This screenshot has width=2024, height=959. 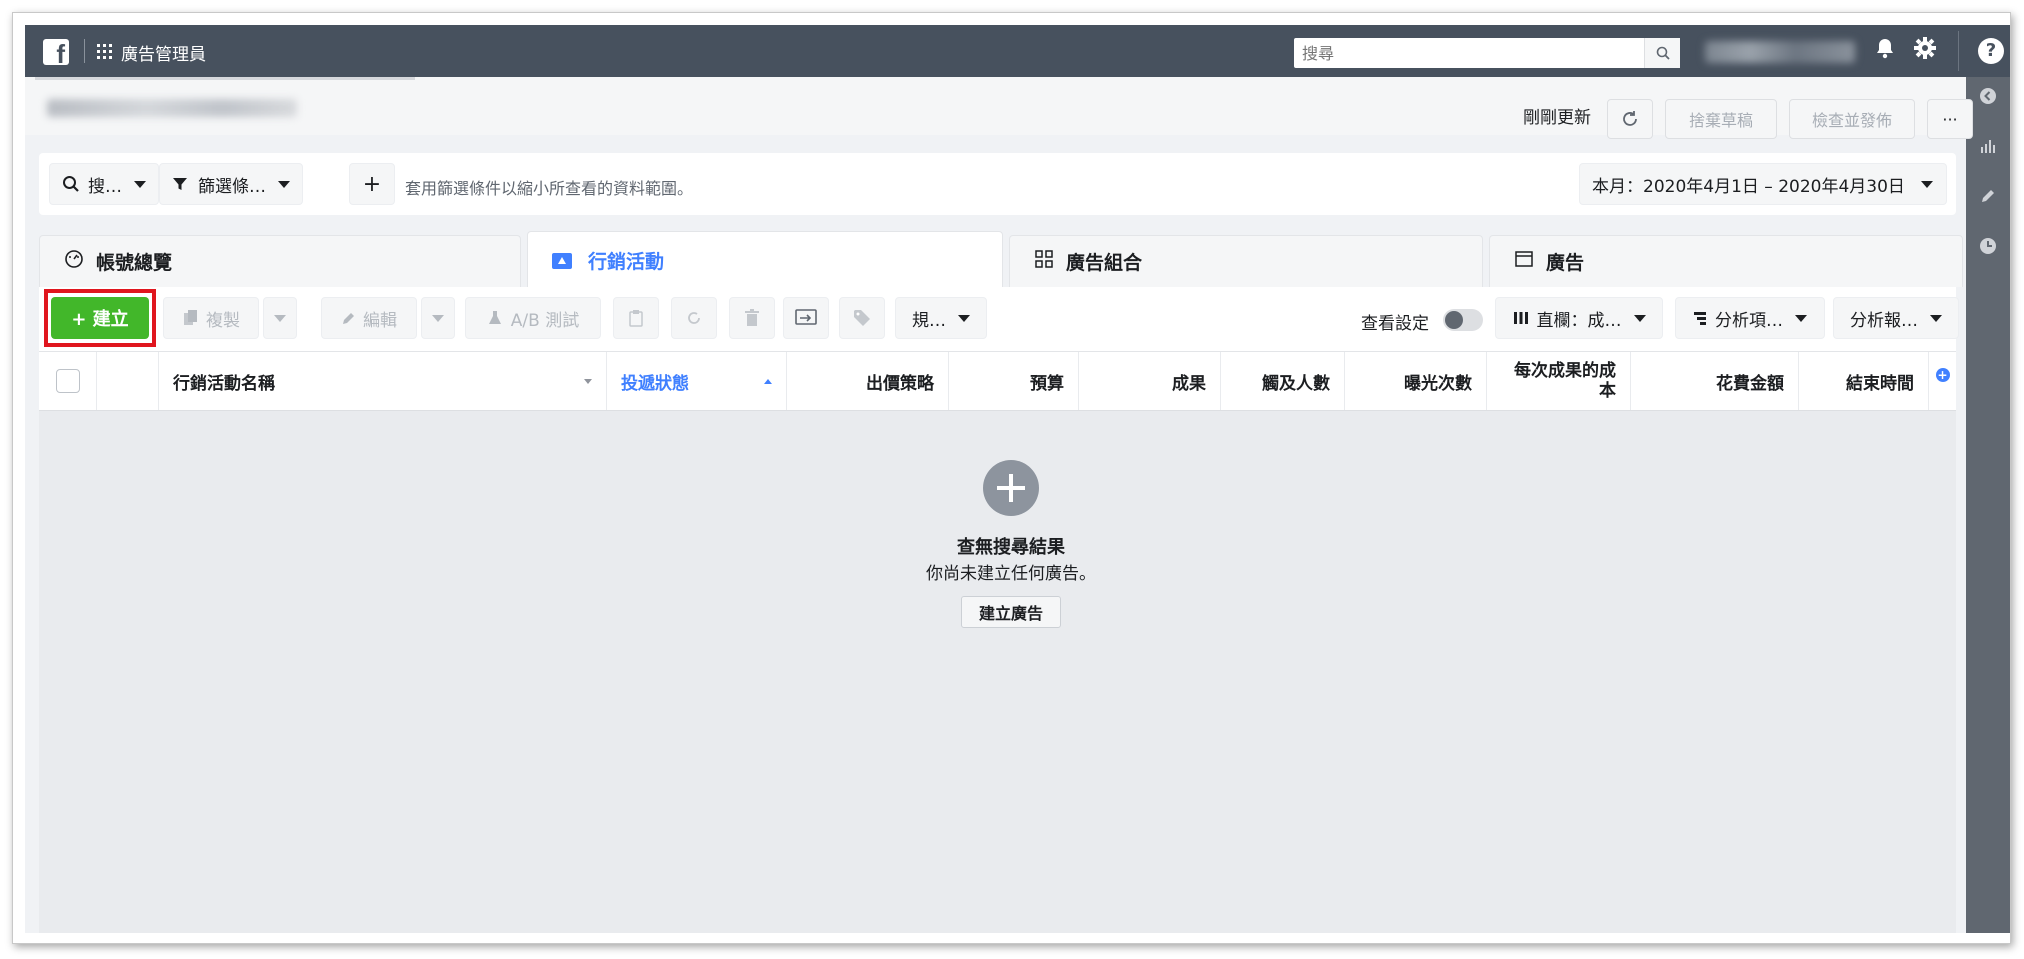 What do you see at coordinates (1520, 318) in the screenshot?
I see `columns-icon` at bounding box center [1520, 318].